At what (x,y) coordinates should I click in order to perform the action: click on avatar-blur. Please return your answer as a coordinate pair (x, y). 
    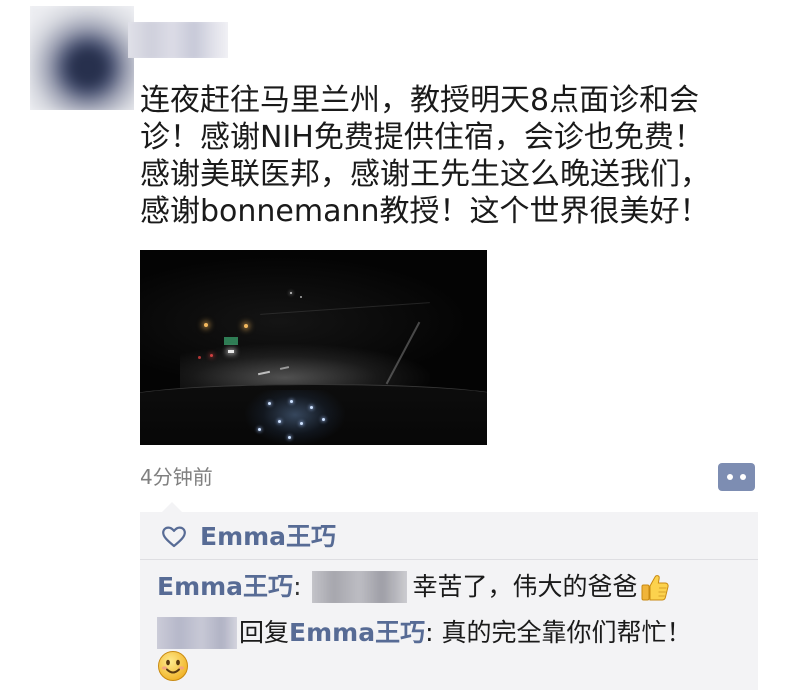
    Looking at the image, I should click on (82, 58).